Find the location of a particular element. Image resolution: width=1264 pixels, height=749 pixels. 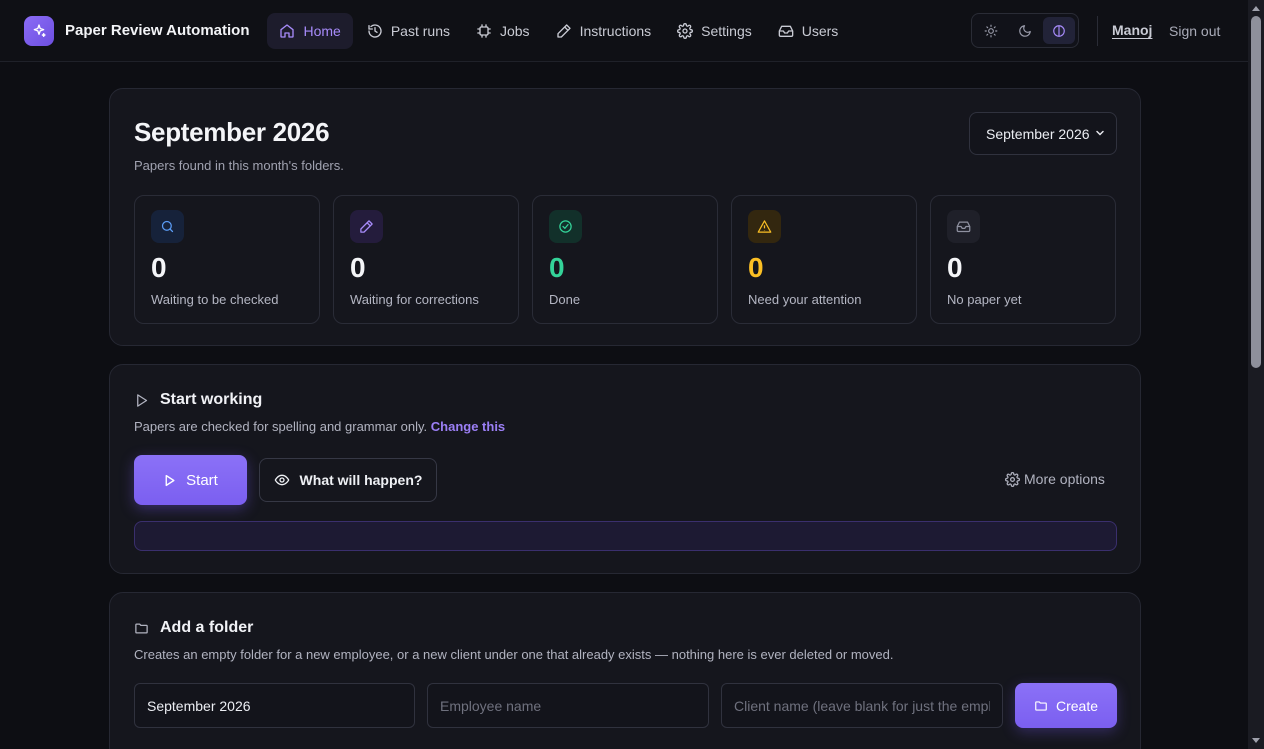

sparkle-icon is located at coordinates (39, 30).